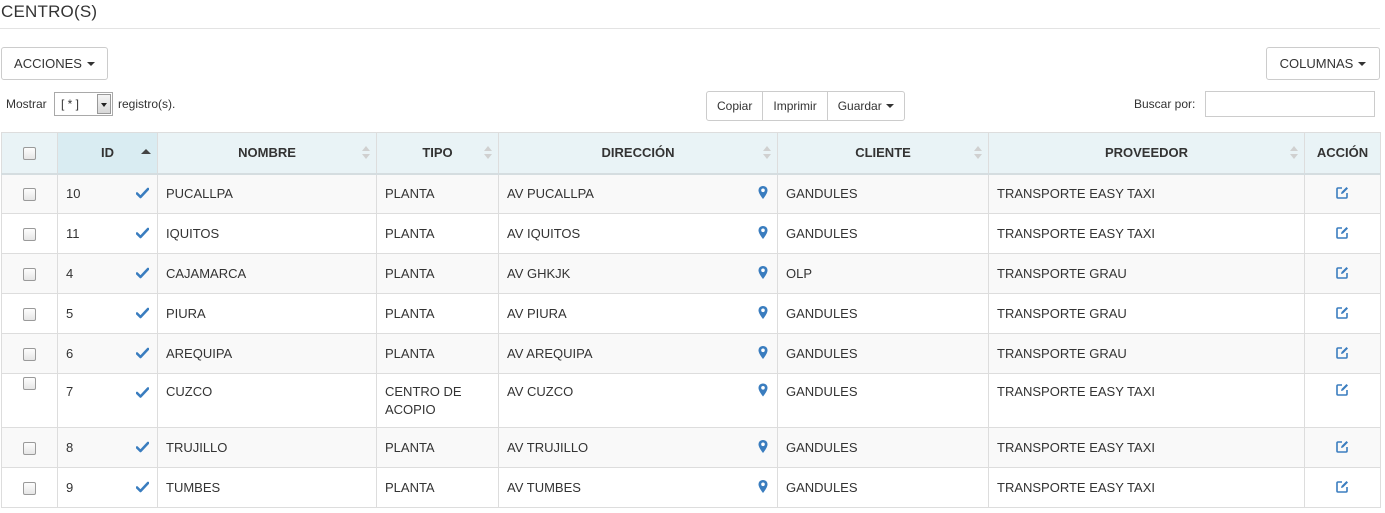  I want to click on column-label: PROVEEDOR, so click(1146, 153).